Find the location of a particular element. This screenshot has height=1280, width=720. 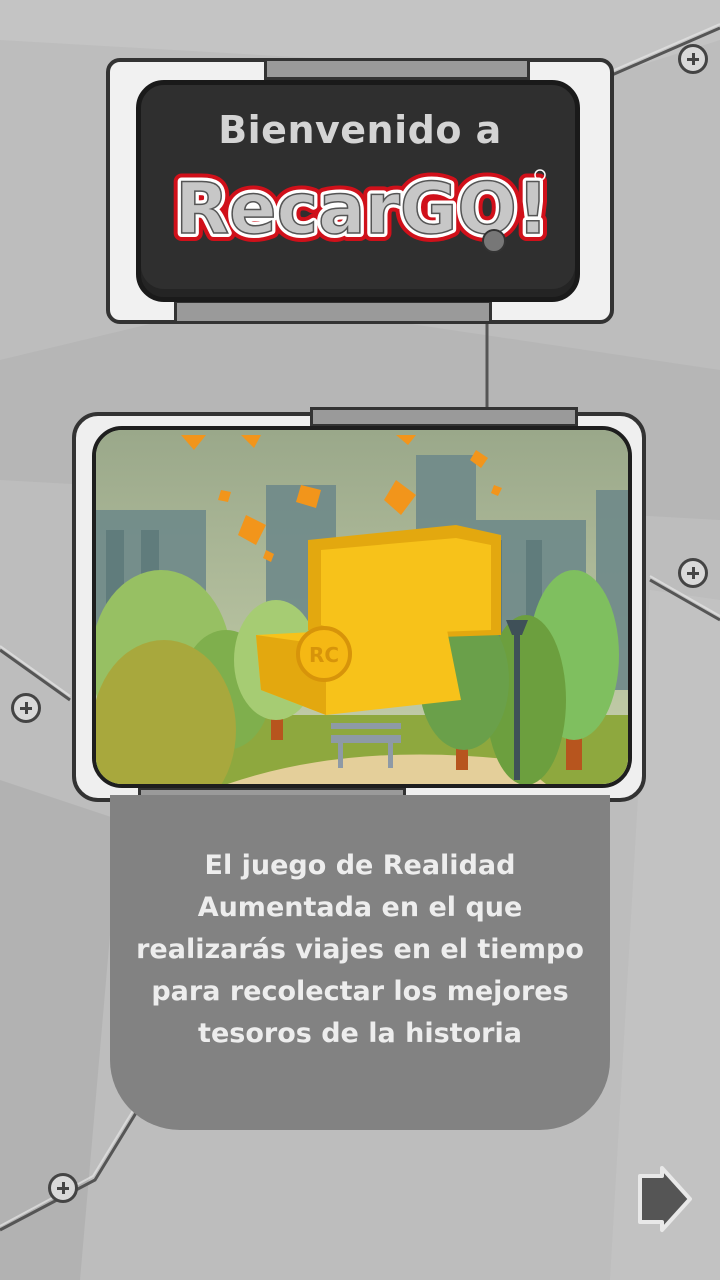

image-top-clip is located at coordinates (444, 417).